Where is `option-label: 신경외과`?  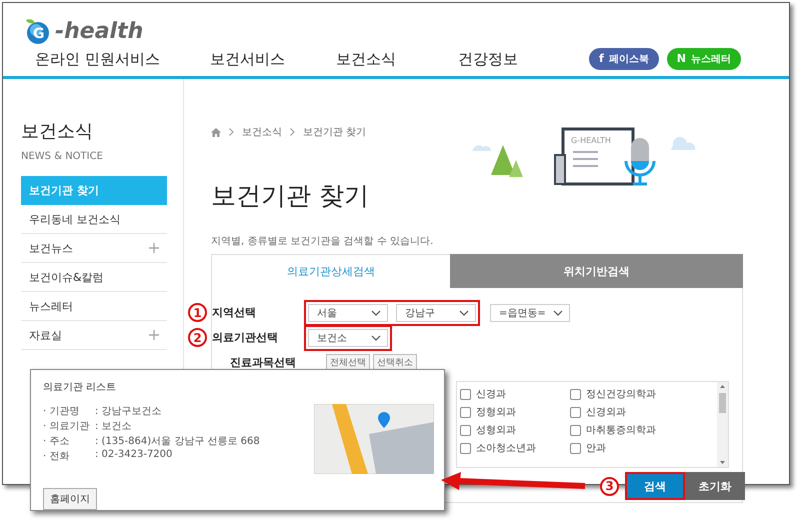
option-label: 신경외과 is located at coordinates (606, 412).